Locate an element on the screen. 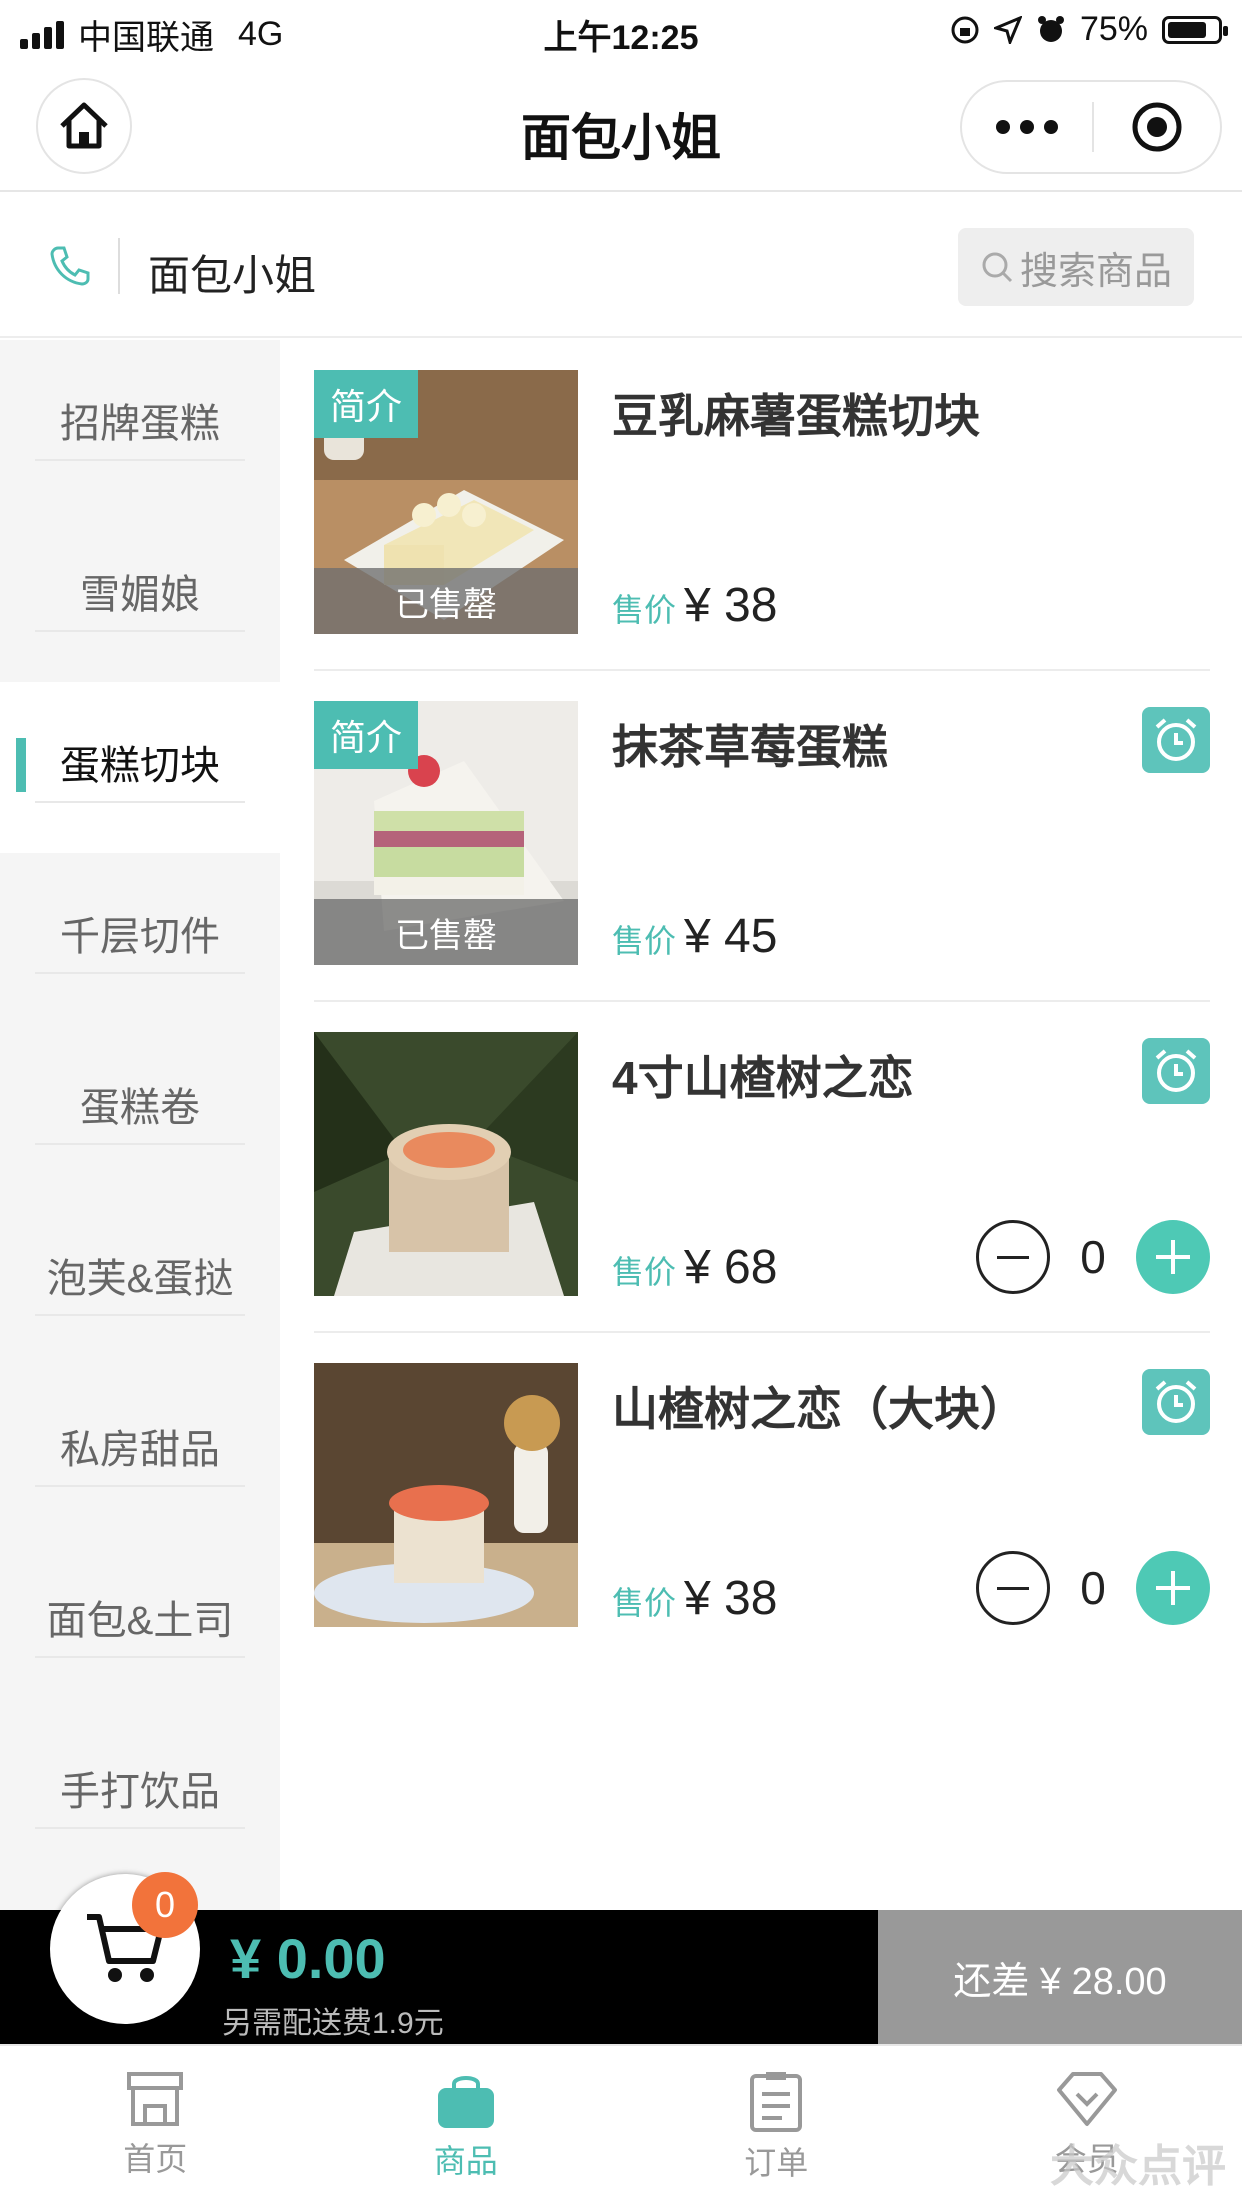 The image size is (1242, 2208). category-item: 面包&土司 is located at coordinates (140, 1622).